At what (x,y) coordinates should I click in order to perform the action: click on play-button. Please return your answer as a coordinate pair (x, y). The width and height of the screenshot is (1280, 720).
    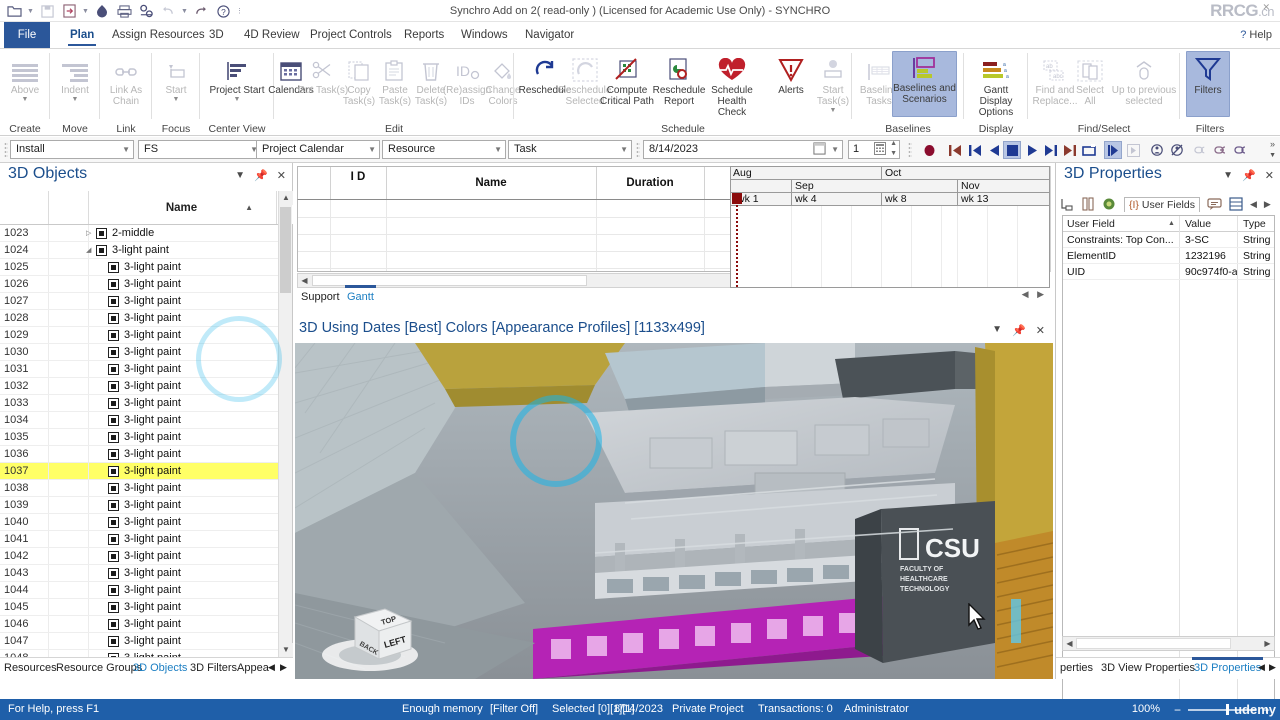
    Looking at the image, I should click on (1032, 150).